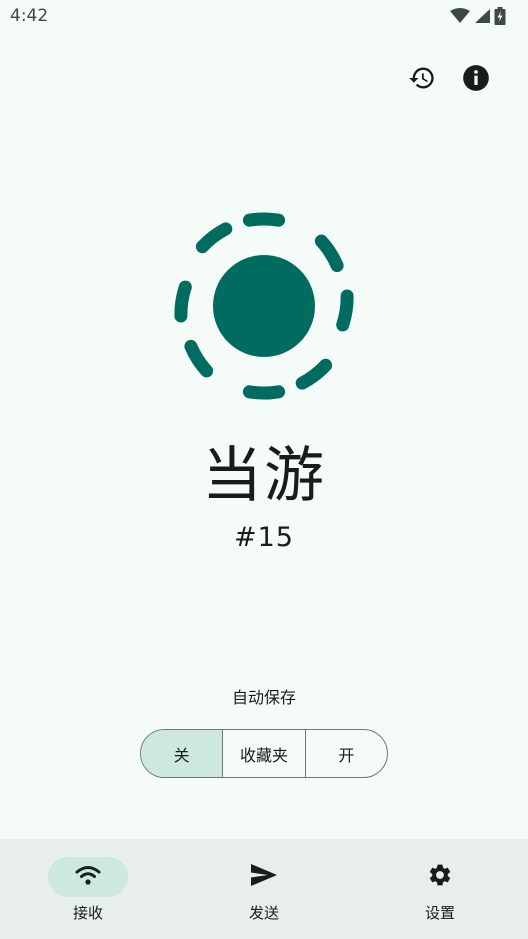 The image size is (528, 939). I want to click on nav-active-indicator, so click(88, 877).